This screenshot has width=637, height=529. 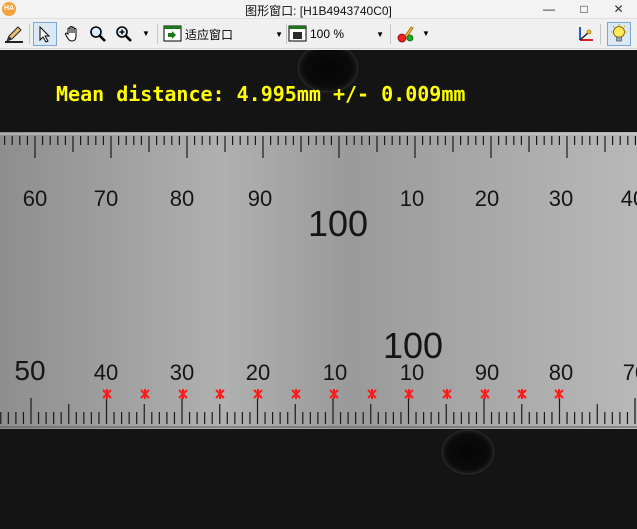 I want to click on fit-window-icon, so click(x=173, y=34).